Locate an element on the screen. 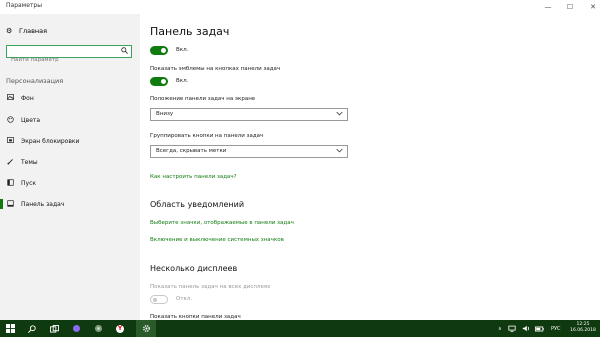  sidebar-item-label: Пуск is located at coordinates (28, 183).